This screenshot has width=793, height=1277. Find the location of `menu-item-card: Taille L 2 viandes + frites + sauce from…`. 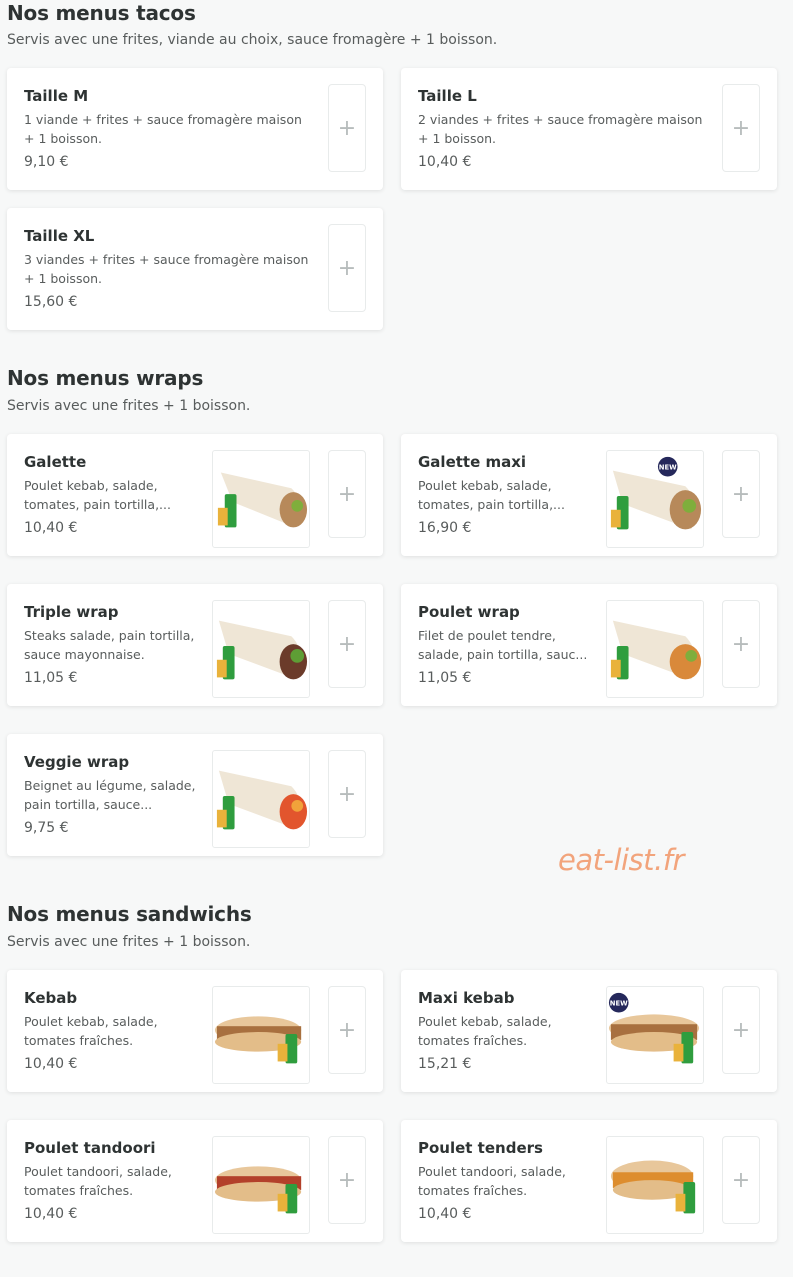

menu-item-card: Taille L 2 viandes + frites + sauce from… is located at coordinates (589, 129).